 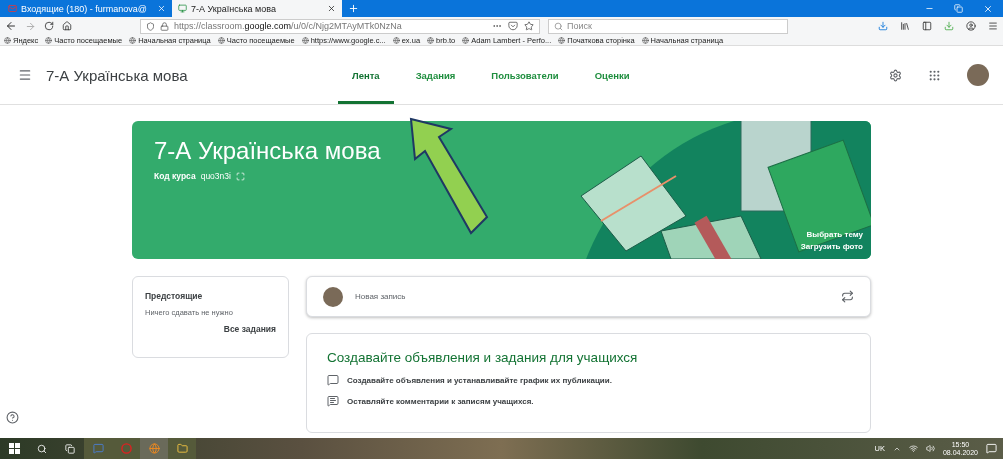 What do you see at coordinates (12, 8) in the screenshot?
I see `mail-icon` at bounding box center [12, 8].